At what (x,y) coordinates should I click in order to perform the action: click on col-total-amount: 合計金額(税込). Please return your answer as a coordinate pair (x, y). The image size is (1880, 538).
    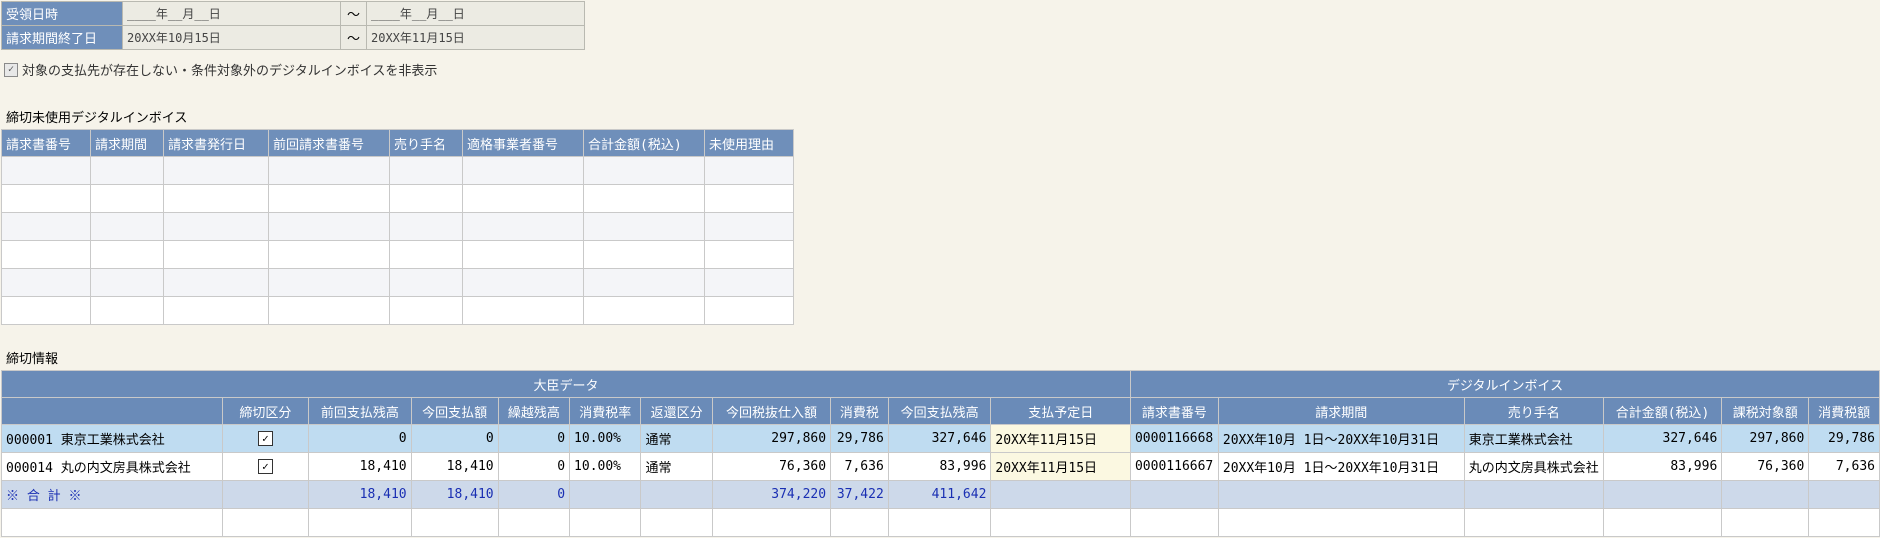
    Looking at the image, I should click on (644, 143).